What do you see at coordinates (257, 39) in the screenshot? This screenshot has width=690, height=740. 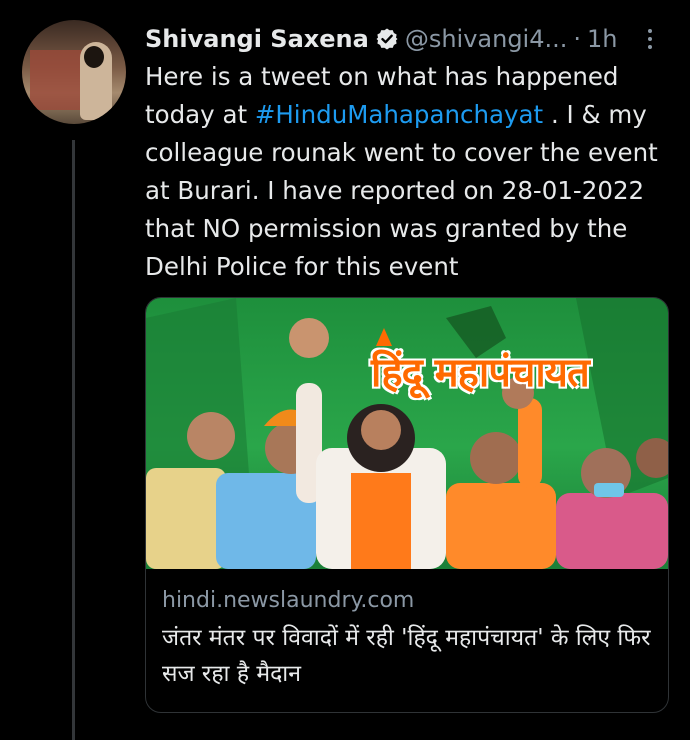 I see `author-name: Shivangi Saxena` at bounding box center [257, 39].